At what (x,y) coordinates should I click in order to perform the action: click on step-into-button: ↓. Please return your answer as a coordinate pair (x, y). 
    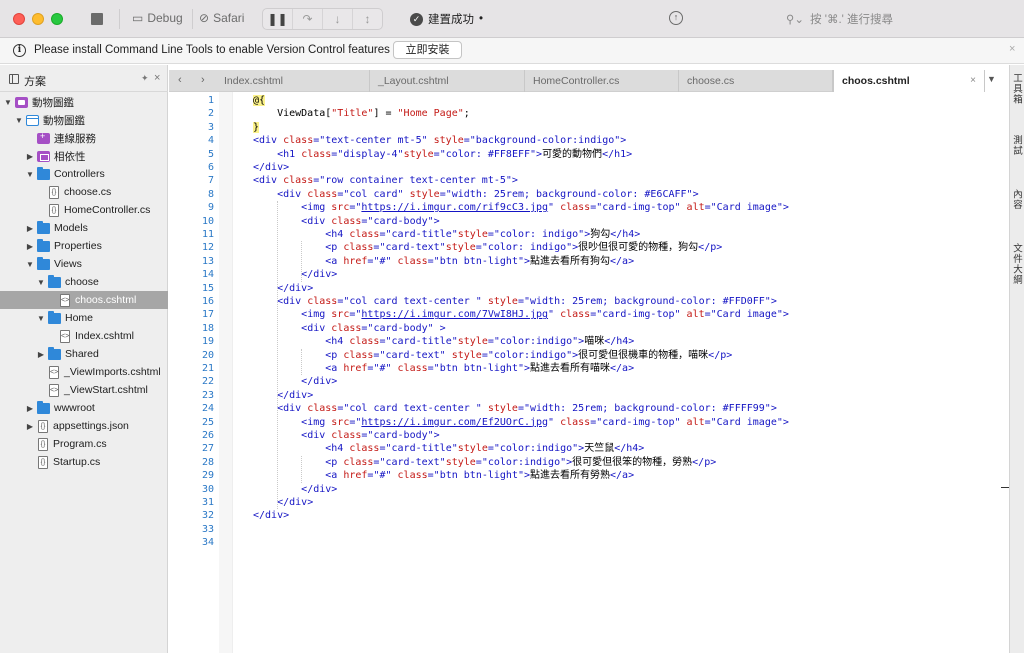
    Looking at the image, I should click on (338, 19).